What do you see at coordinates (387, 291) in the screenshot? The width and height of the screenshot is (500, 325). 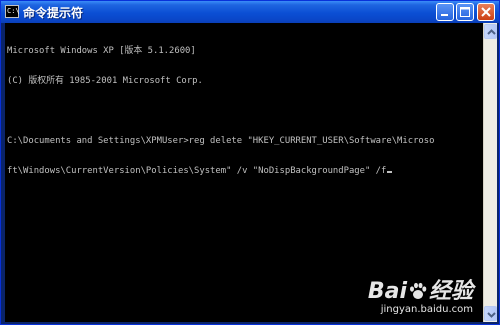 I see `watermark-logo-left: Bai` at bounding box center [387, 291].